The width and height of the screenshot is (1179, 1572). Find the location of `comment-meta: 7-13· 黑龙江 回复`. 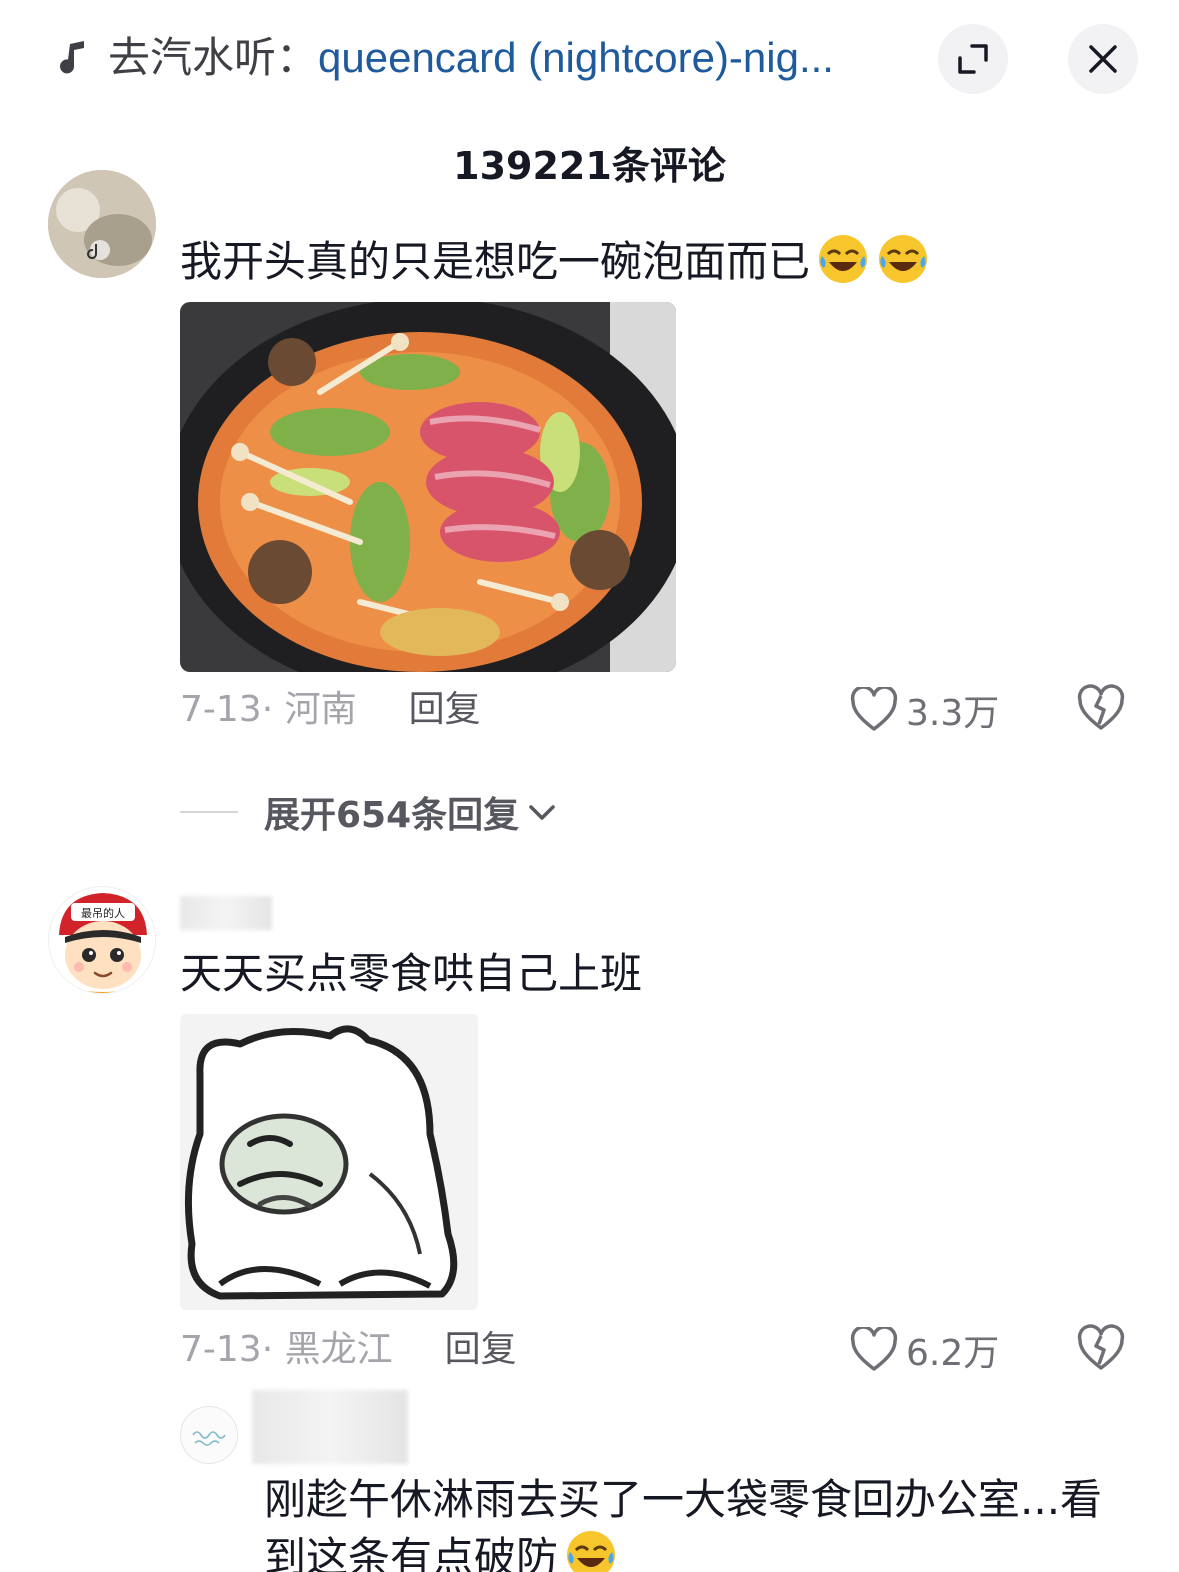

comment-meta: 7-13· 黑龙江 回复 is located at coordinates (348, 1350).